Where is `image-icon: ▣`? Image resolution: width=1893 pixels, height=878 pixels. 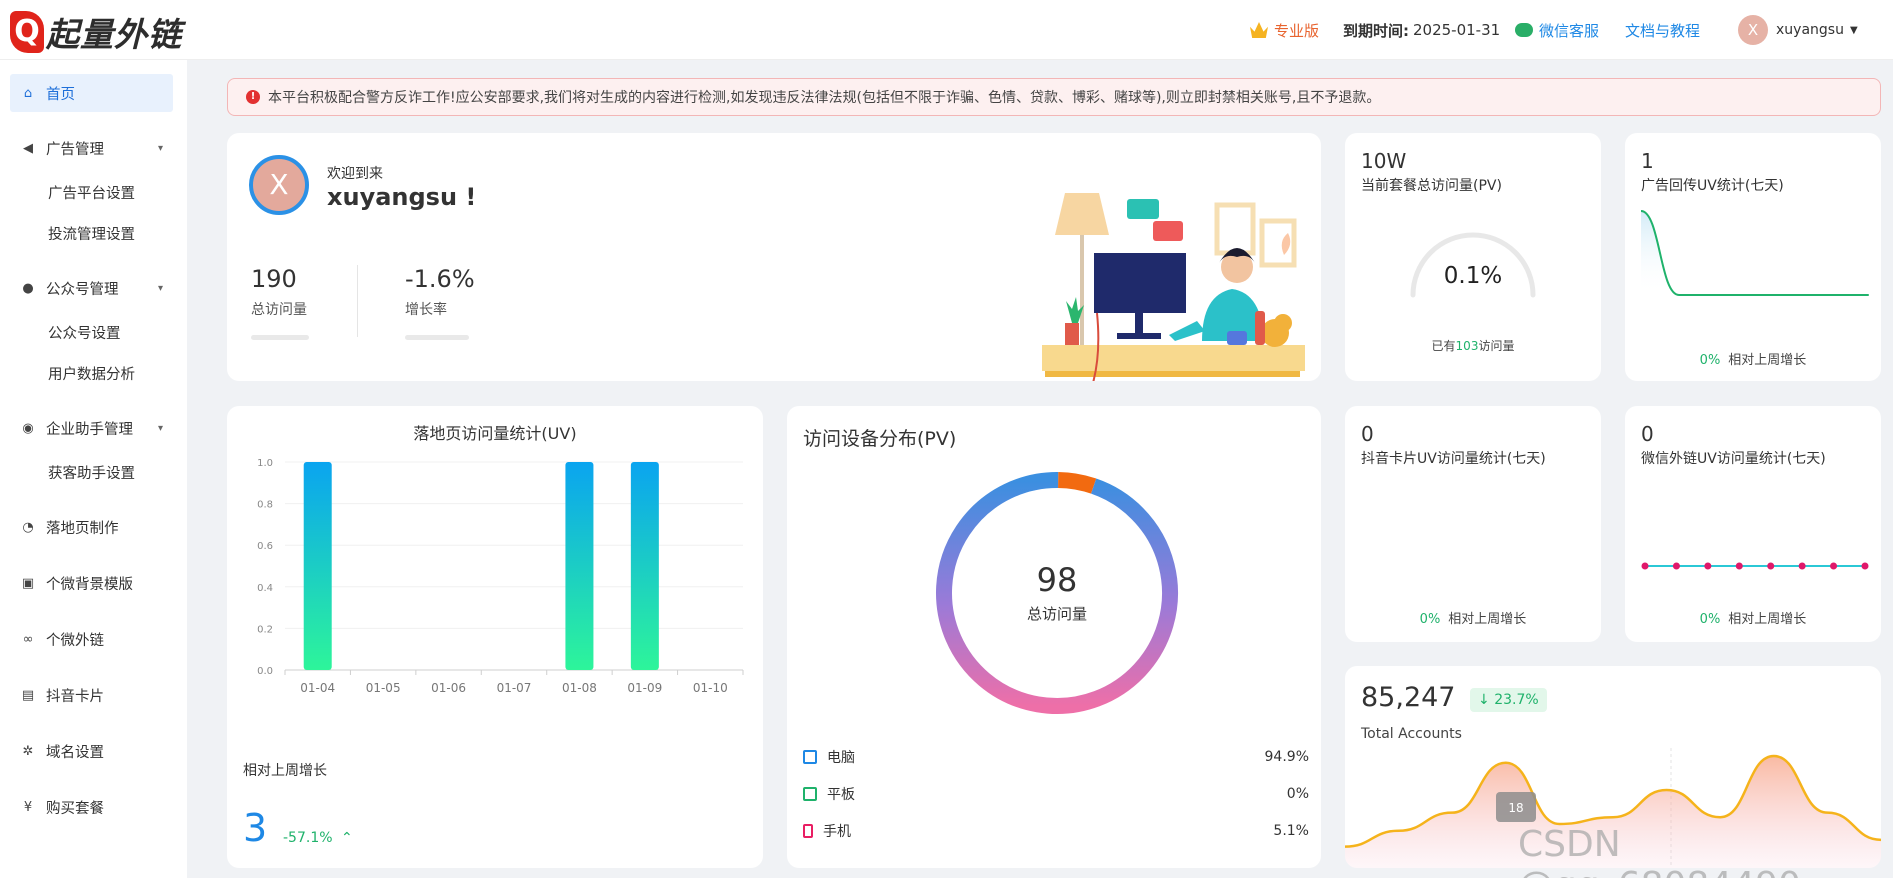
image-icon: ▣ is located at coordinates (28, 583).